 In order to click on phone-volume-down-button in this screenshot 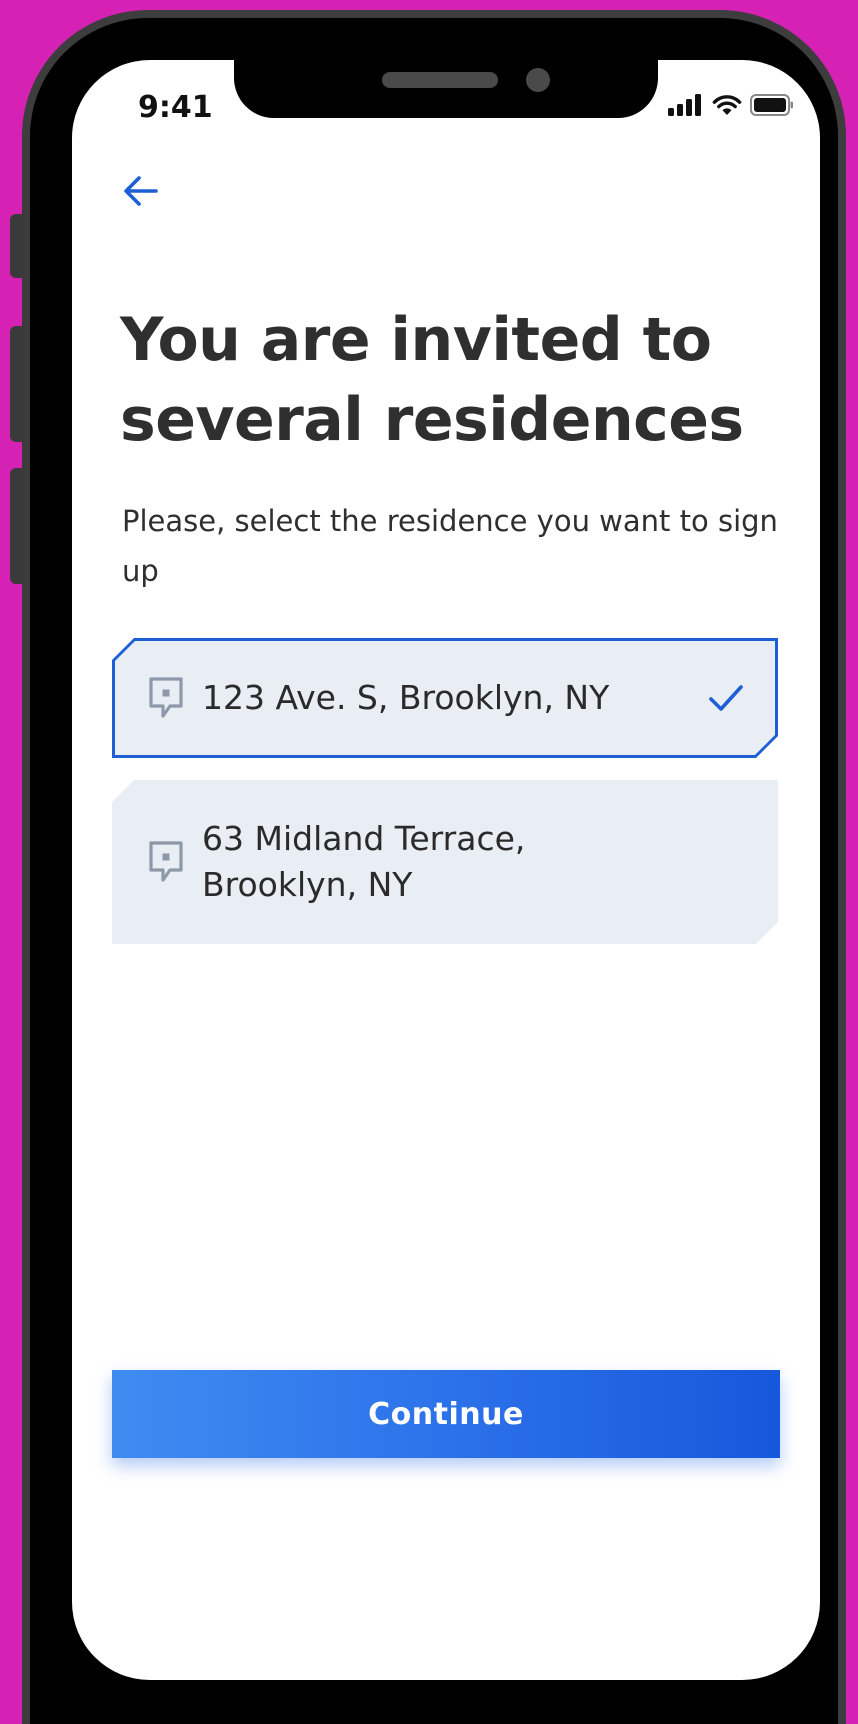, I will do `click(17, 526)`.